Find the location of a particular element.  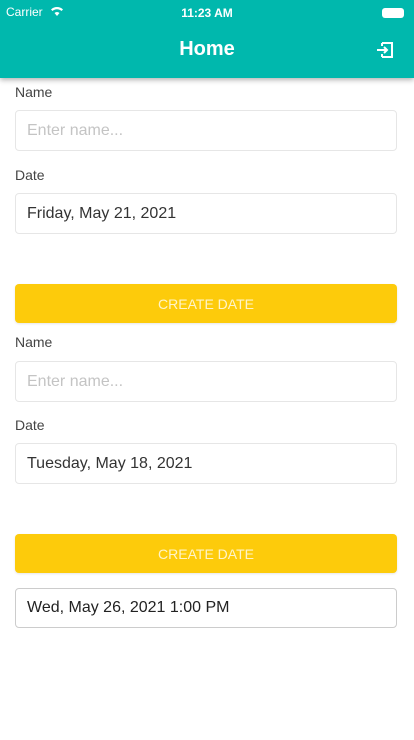

clock: 11:23 AM is located at coordinates (207, 13).